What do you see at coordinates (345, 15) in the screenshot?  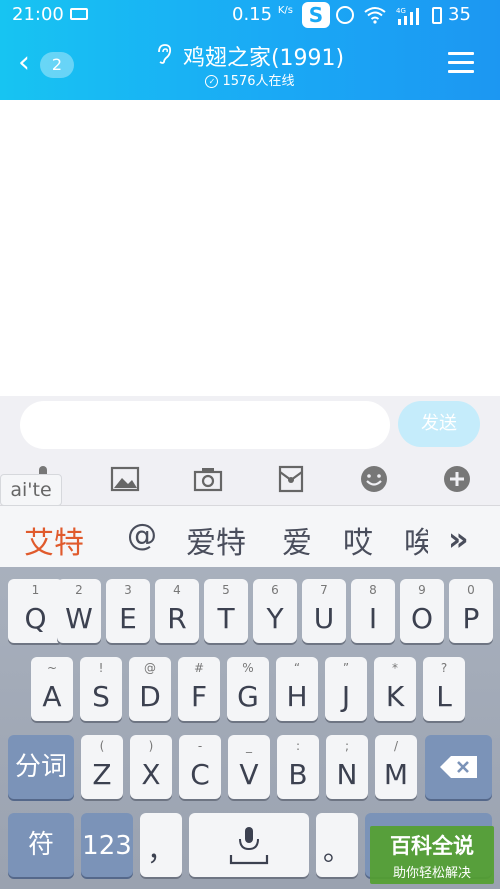 I see `alarm-icon` at bounding box center [345, 15].